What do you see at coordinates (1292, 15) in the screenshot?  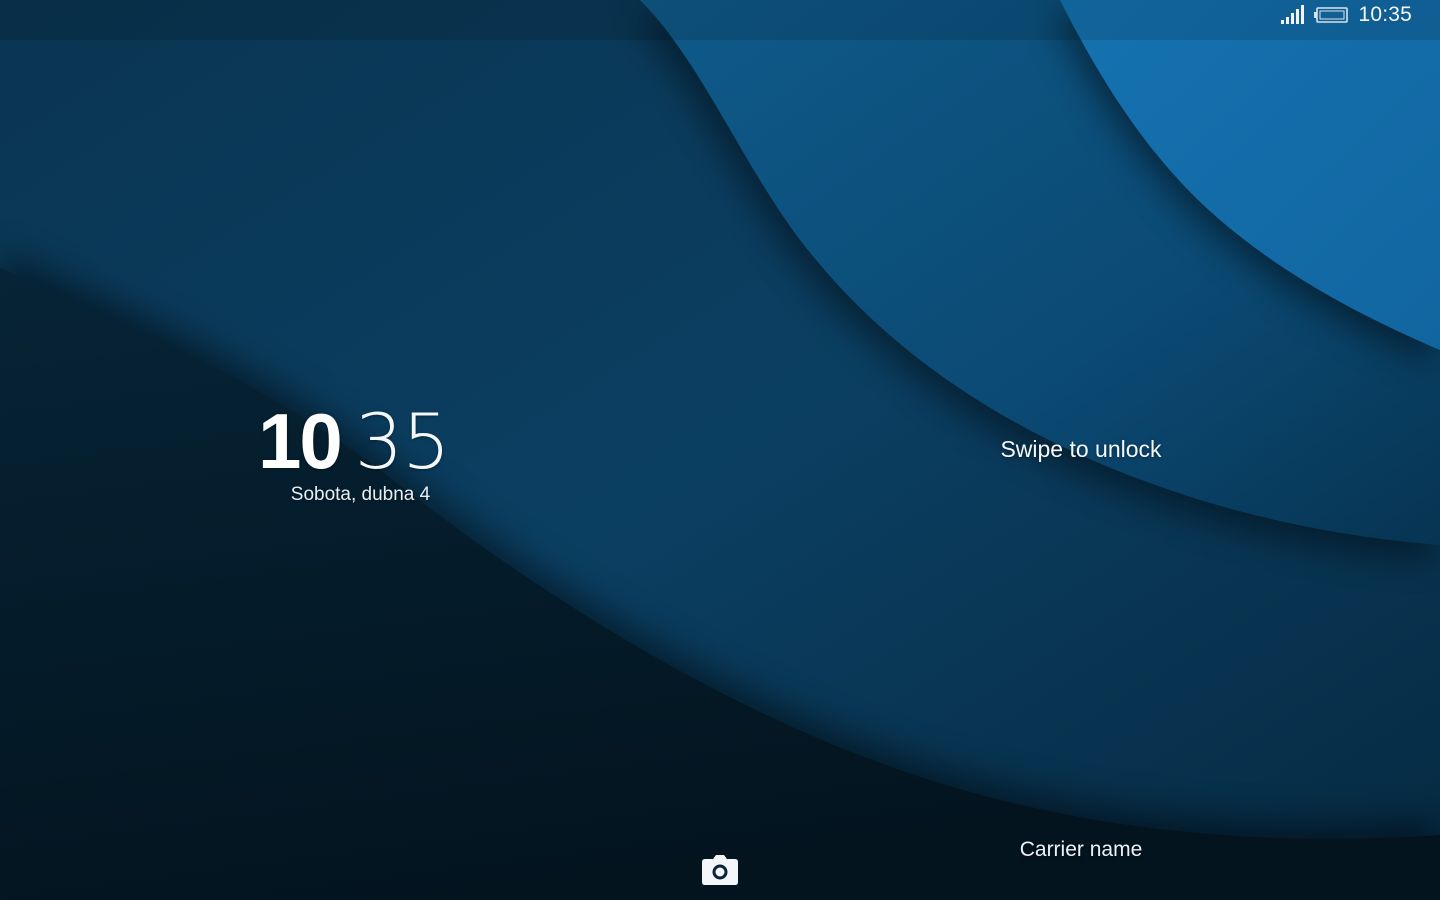 I see `cellular-signal-icon` at bounding box center [1292, 15].